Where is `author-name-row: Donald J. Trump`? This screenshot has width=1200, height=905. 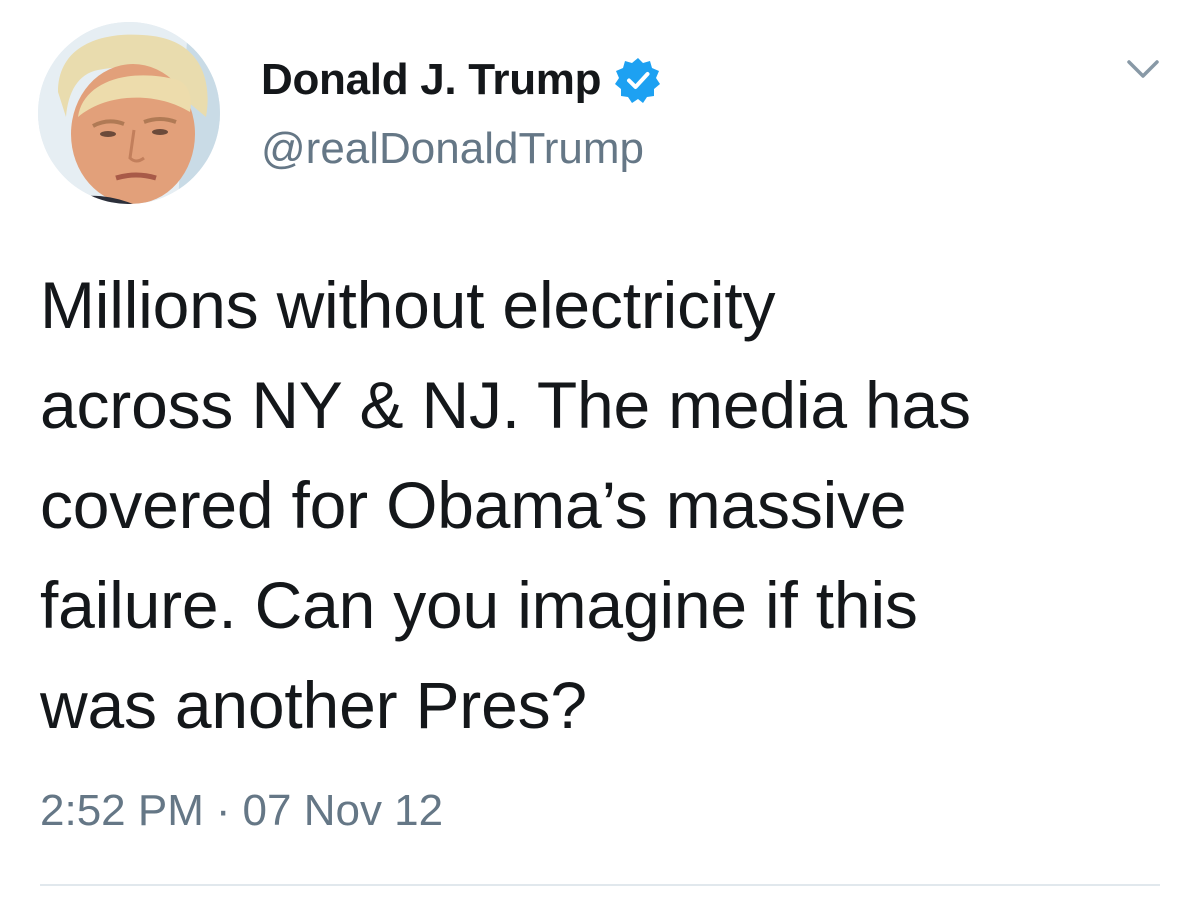
author-name-row: Donald J. Trump is located at coordinates (461, 80).